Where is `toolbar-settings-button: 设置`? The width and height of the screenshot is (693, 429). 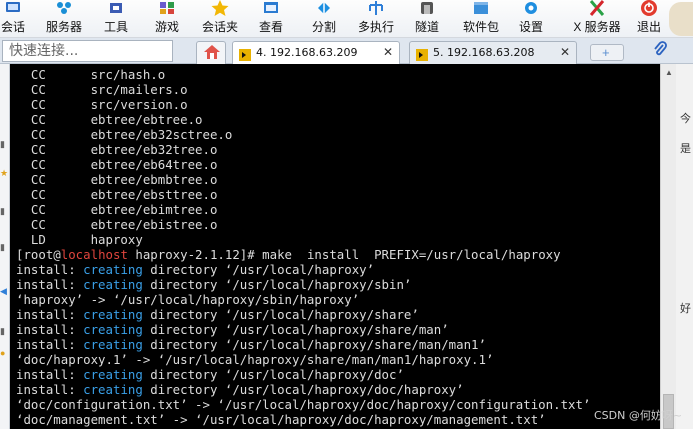 toolbar-settings-button: 设置 is located at coordinates (531, 19).